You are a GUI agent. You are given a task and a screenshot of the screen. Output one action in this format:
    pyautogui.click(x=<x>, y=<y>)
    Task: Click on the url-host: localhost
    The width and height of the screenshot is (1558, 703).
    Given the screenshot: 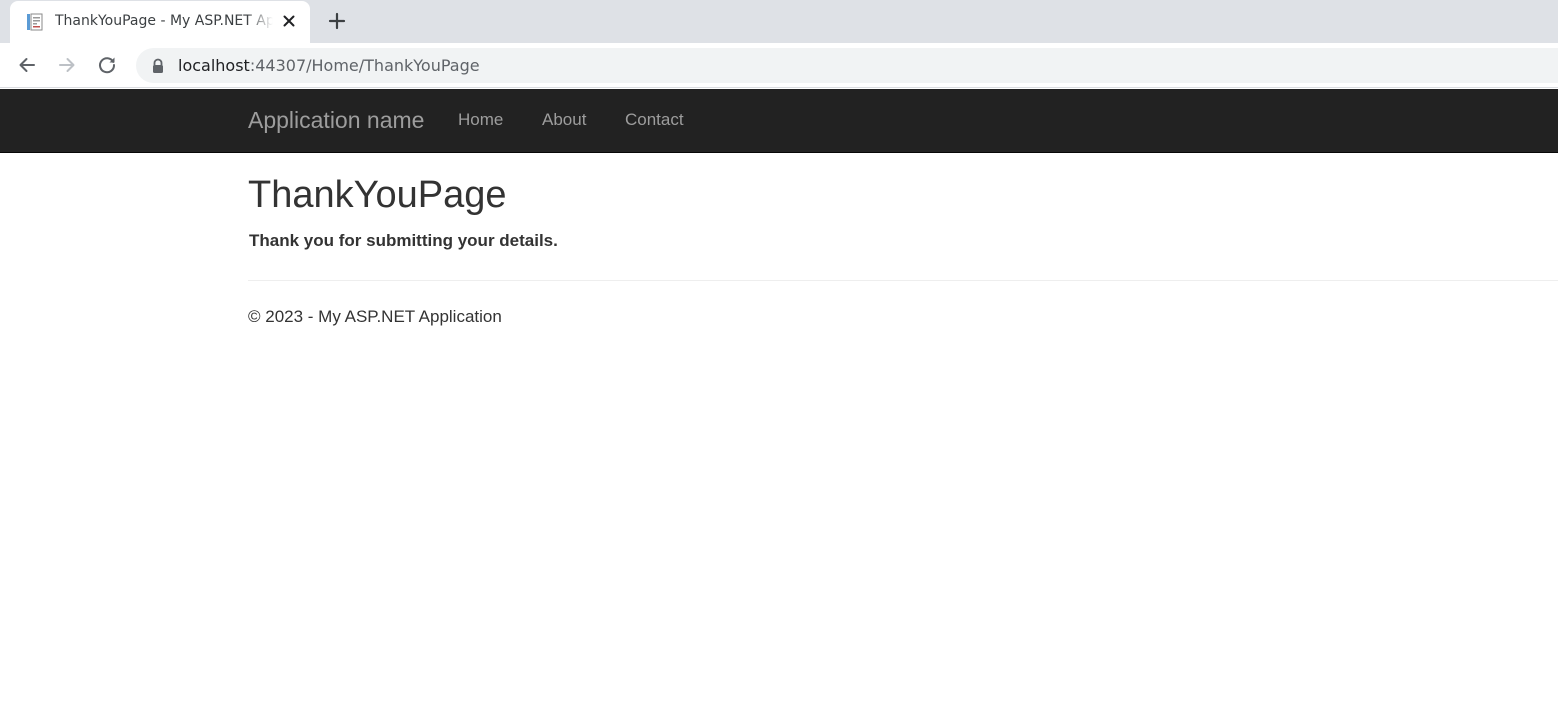 What is the action you would take?
    pyautogui.click(x=214, y=65)
    